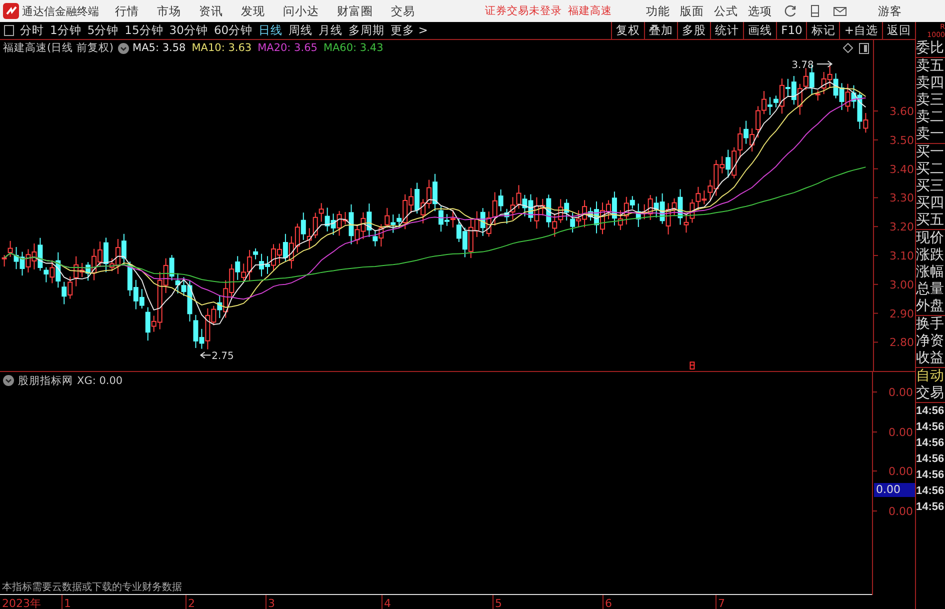 Image resolution: width=945 pixels, height=609 pixels. What do you see at coordinates (103, 30) in the screenshot?
I see `period-tab: 5分钟` at bounding box center [103, 30].